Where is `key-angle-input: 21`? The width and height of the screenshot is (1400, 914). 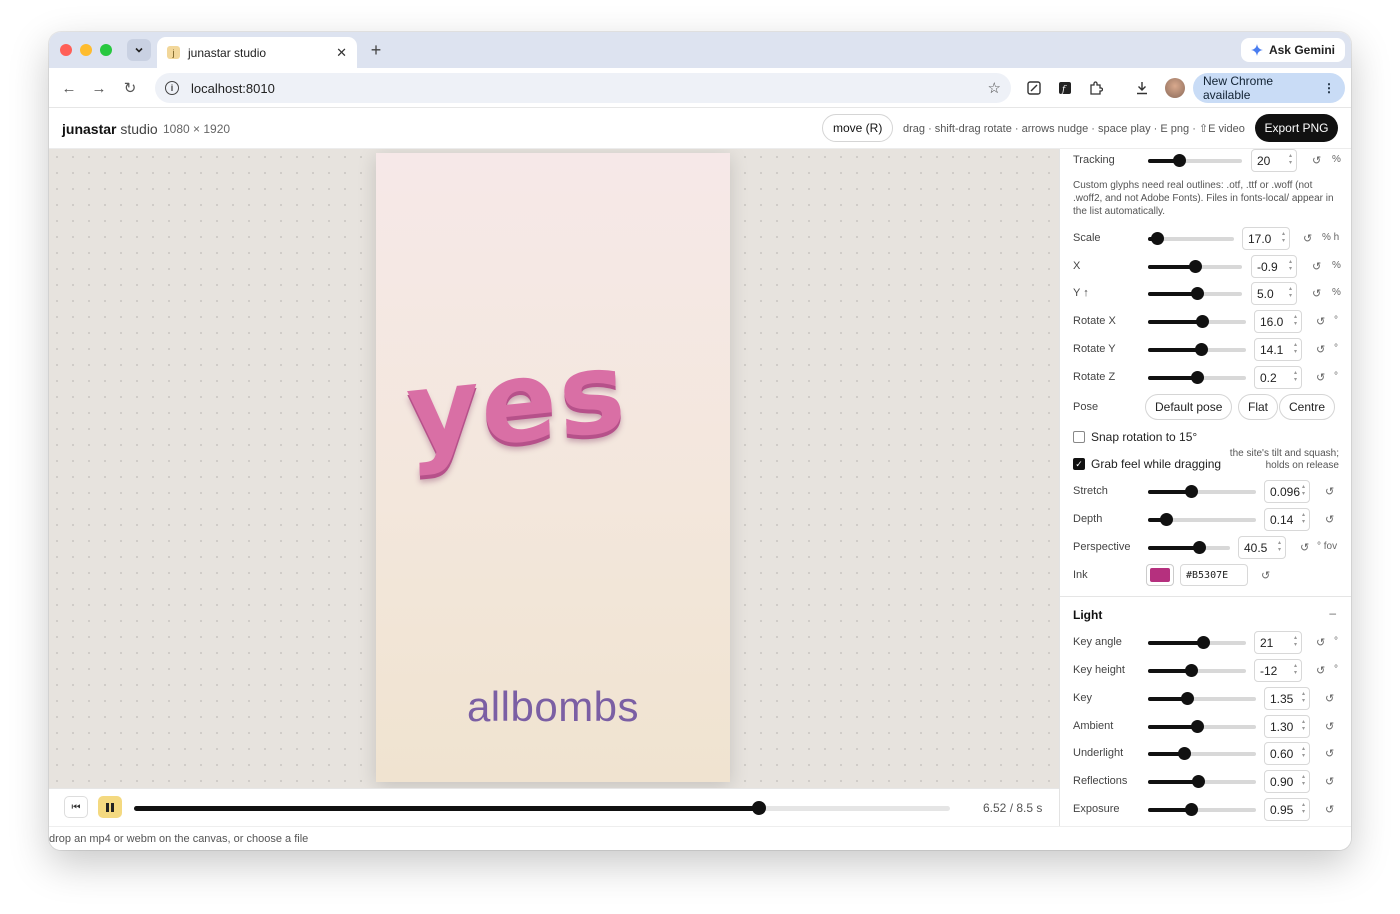 key-angle-input: 21 is located at coordinates (1278, 642).